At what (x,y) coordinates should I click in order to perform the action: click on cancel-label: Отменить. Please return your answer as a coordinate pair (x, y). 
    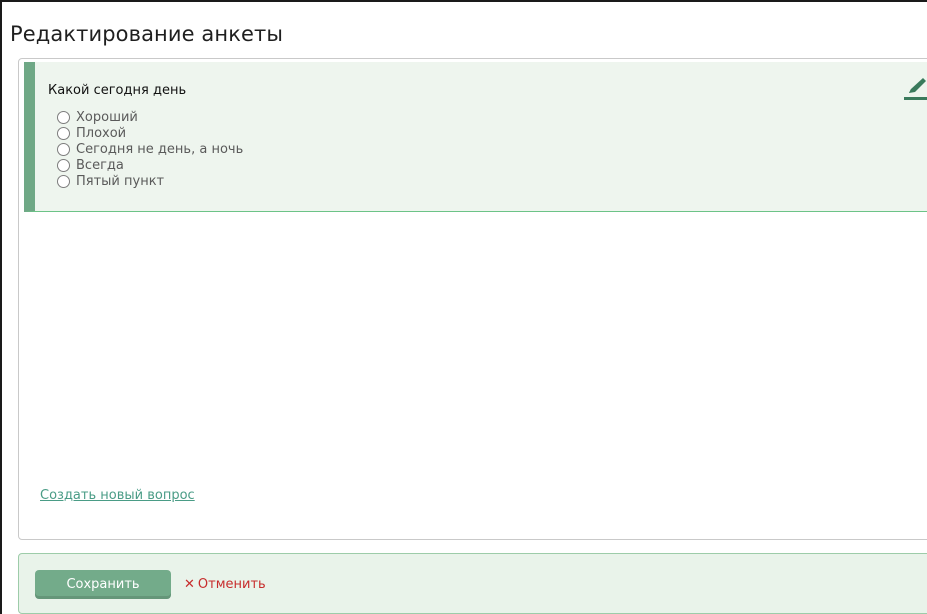
    Looking at the image, I should click on (231, 584).